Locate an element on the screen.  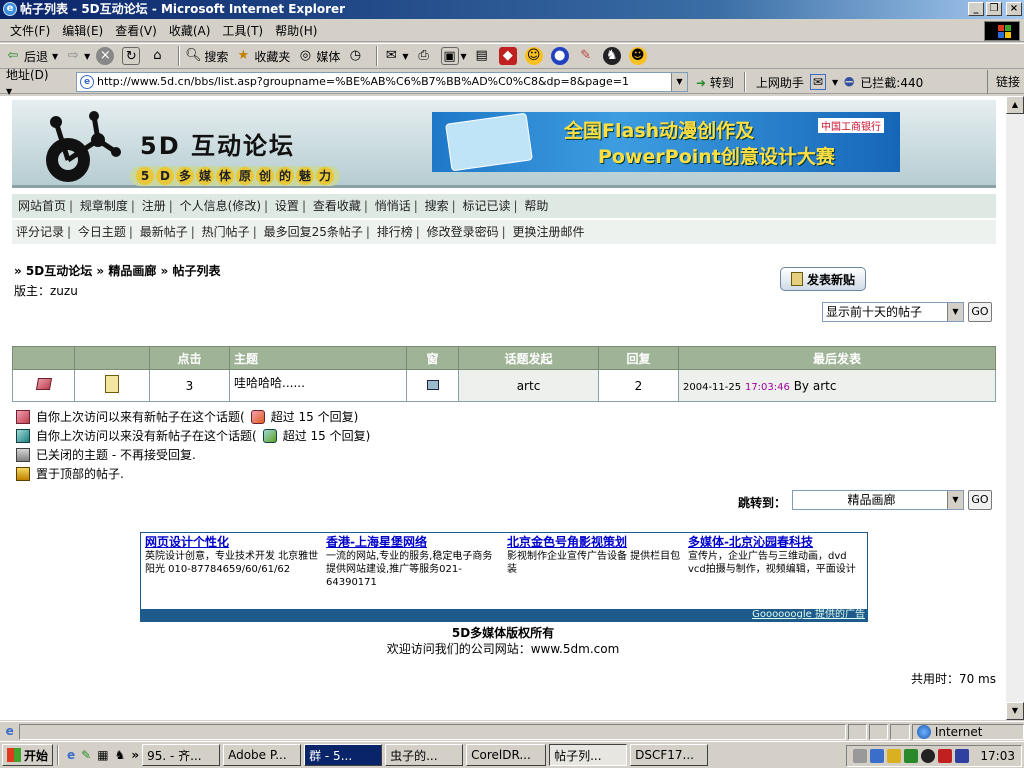
quicklaunch-calendar-icon: ▦ is located at coordinates (102, 755).